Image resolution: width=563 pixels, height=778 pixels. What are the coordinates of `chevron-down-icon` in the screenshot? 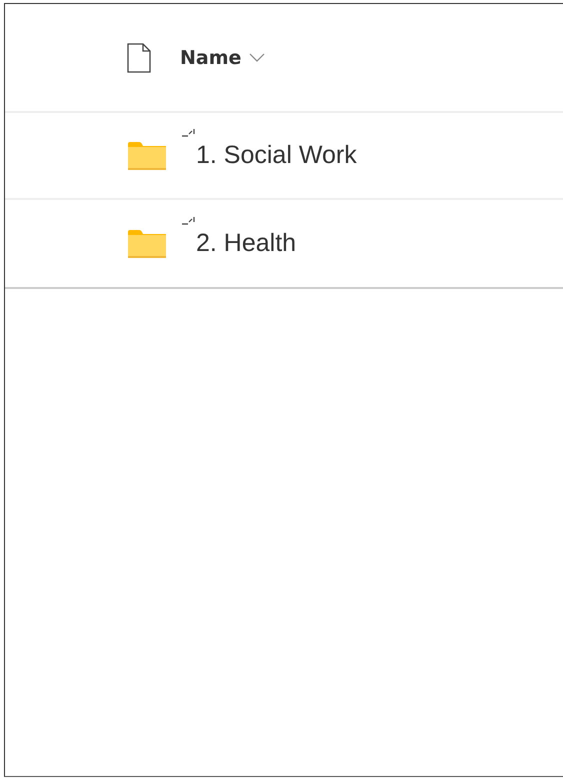 It's located at (257, 57).